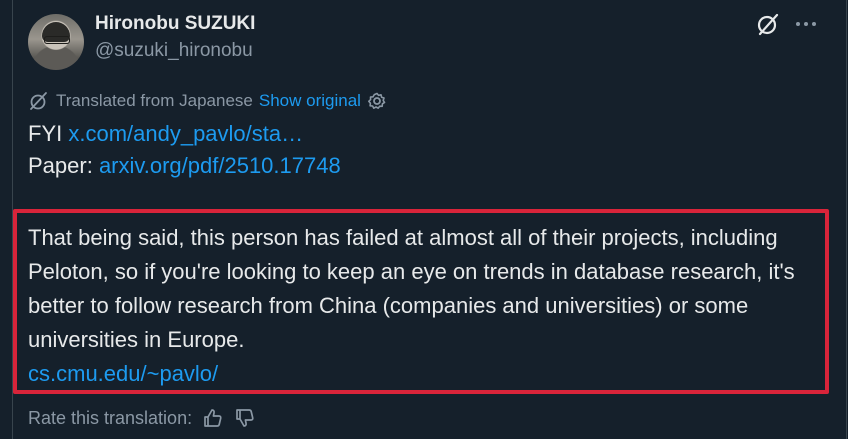 The image size is (848, 439). What do you see at coordinates (174, 51) in the screenshot?
I see `author-handle: @suzuki_hironobu` at bounding box center [174, 51].